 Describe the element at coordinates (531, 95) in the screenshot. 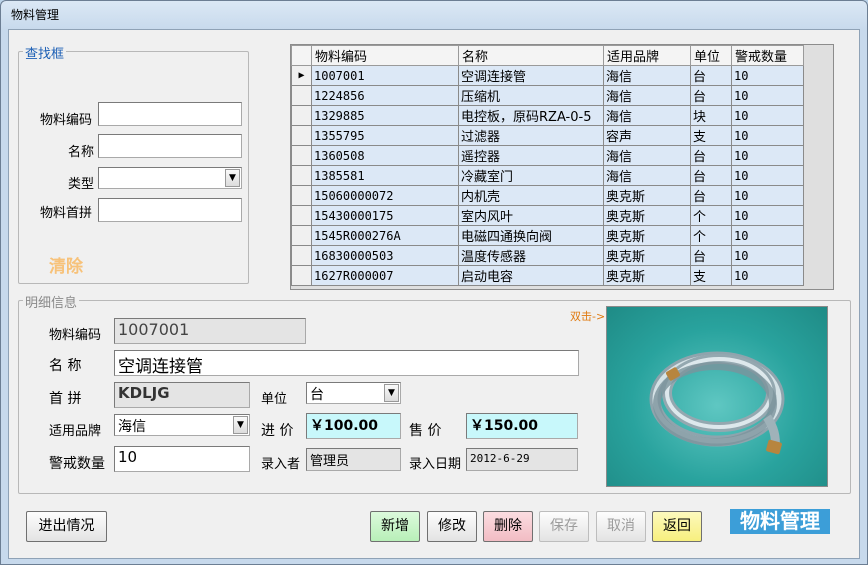

I see `cell-name: 压缩机` at that location.